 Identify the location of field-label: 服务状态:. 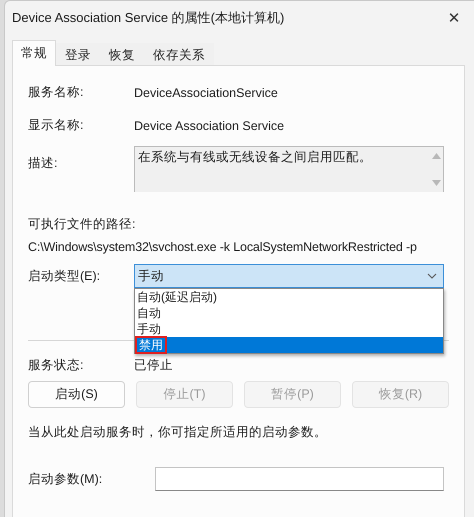
(56, 365).